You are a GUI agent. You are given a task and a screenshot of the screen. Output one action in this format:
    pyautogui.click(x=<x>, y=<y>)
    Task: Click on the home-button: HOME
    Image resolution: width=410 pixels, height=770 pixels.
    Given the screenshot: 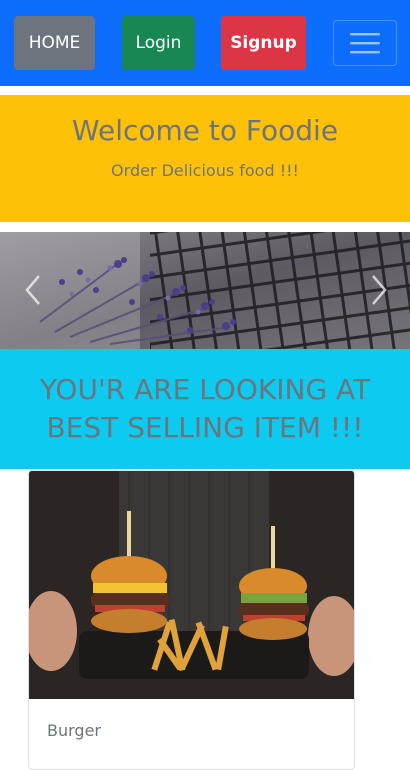 What is the action you would take?
    pyautogui.click(x=54, y=43)
    